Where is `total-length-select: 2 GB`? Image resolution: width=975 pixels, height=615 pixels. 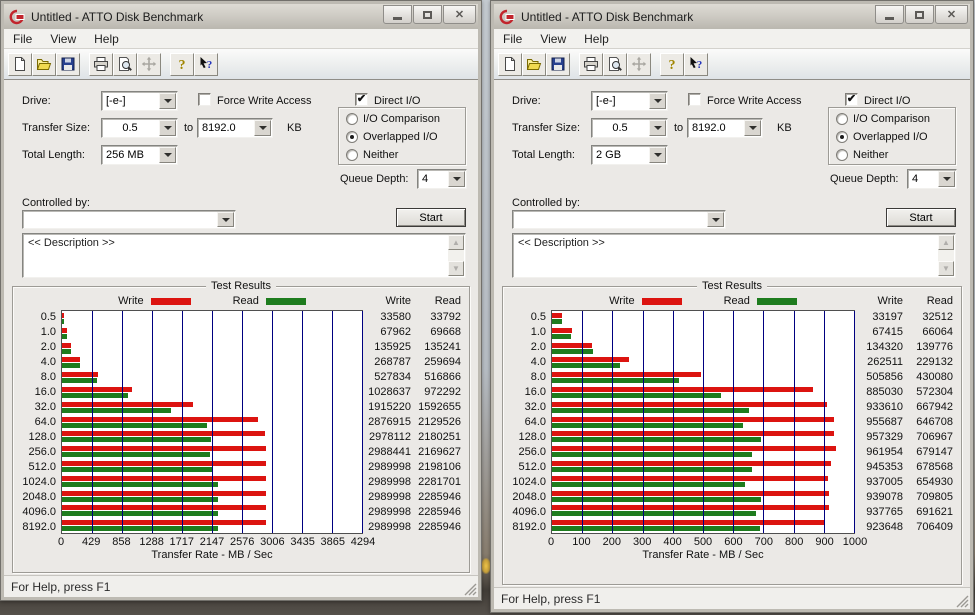
total-length-select: 2 GB is located at coordinates (629, 155).